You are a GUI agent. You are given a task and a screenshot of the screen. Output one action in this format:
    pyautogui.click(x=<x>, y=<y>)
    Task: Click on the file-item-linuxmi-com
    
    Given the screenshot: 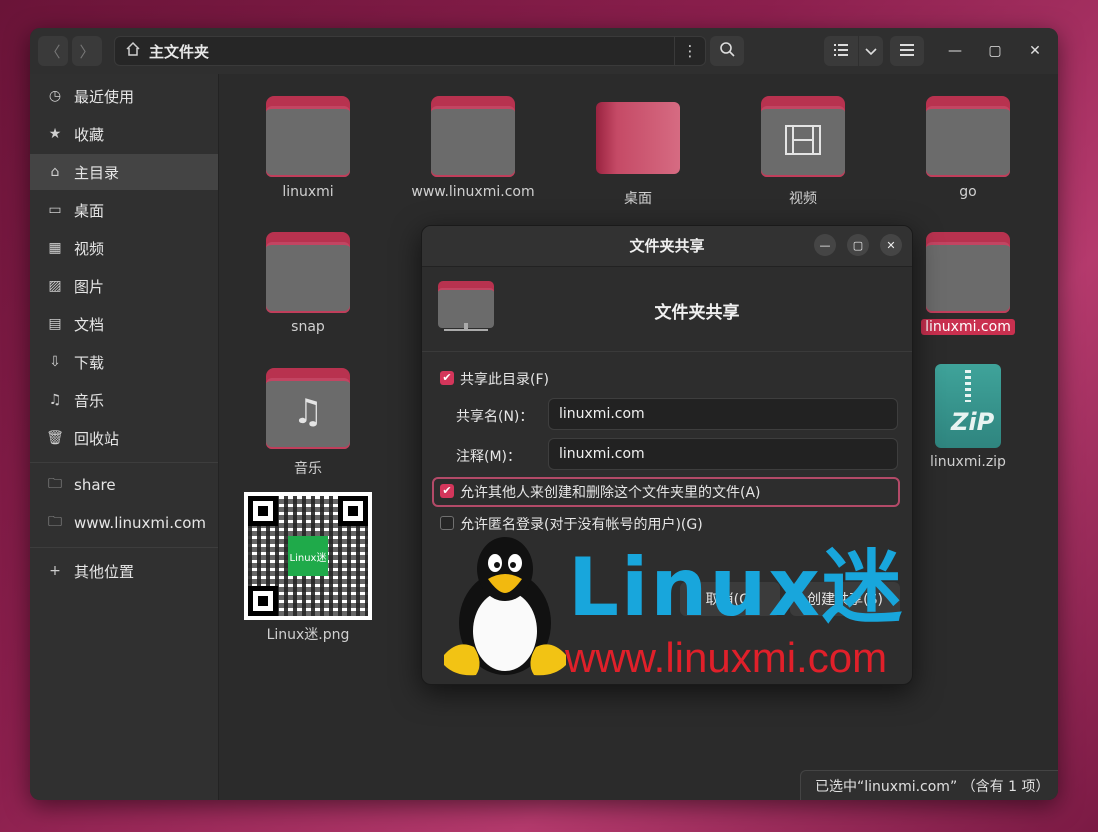 What is the action you would take?
    pyautogui.click(x=968, y=272)
    